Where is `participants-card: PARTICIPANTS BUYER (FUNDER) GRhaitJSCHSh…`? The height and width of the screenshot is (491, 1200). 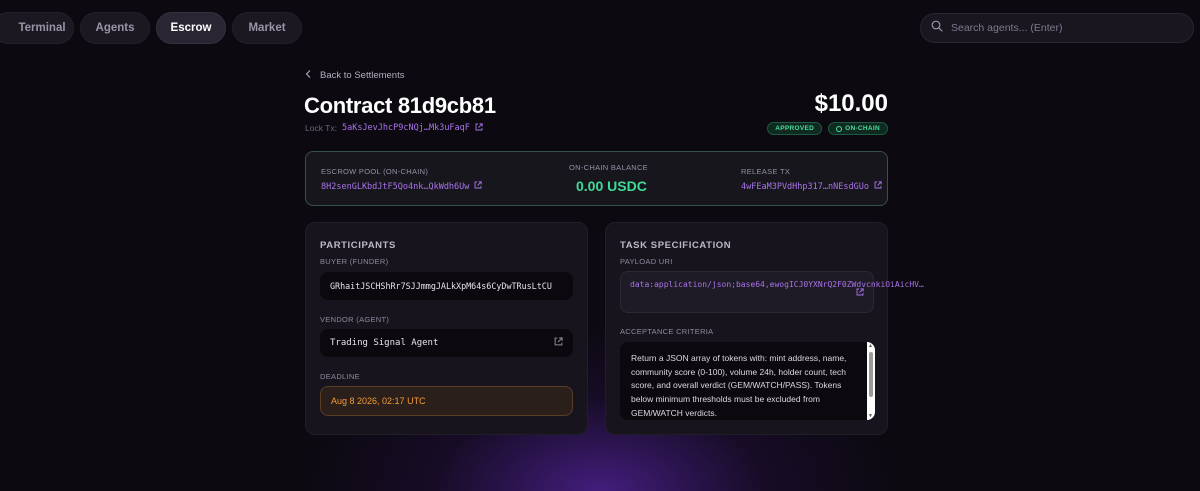 participants-card: PARTICIPANTS BUYER (FUNDER) GRhaitJSCHSh… is located at coordinates (446, 328).